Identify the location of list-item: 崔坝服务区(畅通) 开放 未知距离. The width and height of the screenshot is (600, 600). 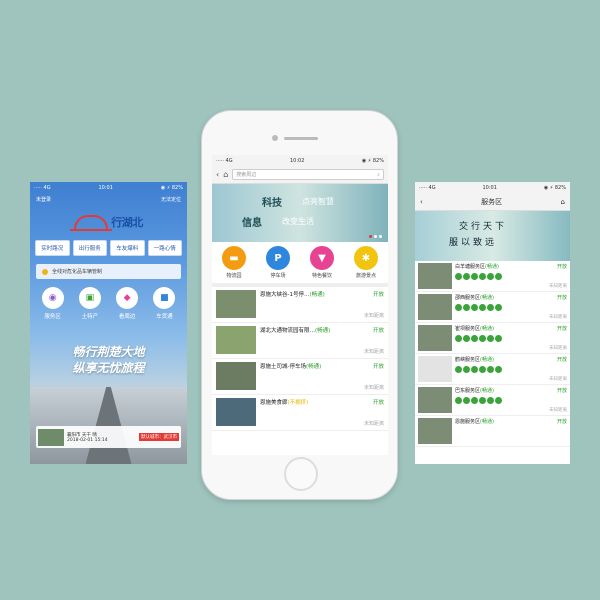
(492, 338).